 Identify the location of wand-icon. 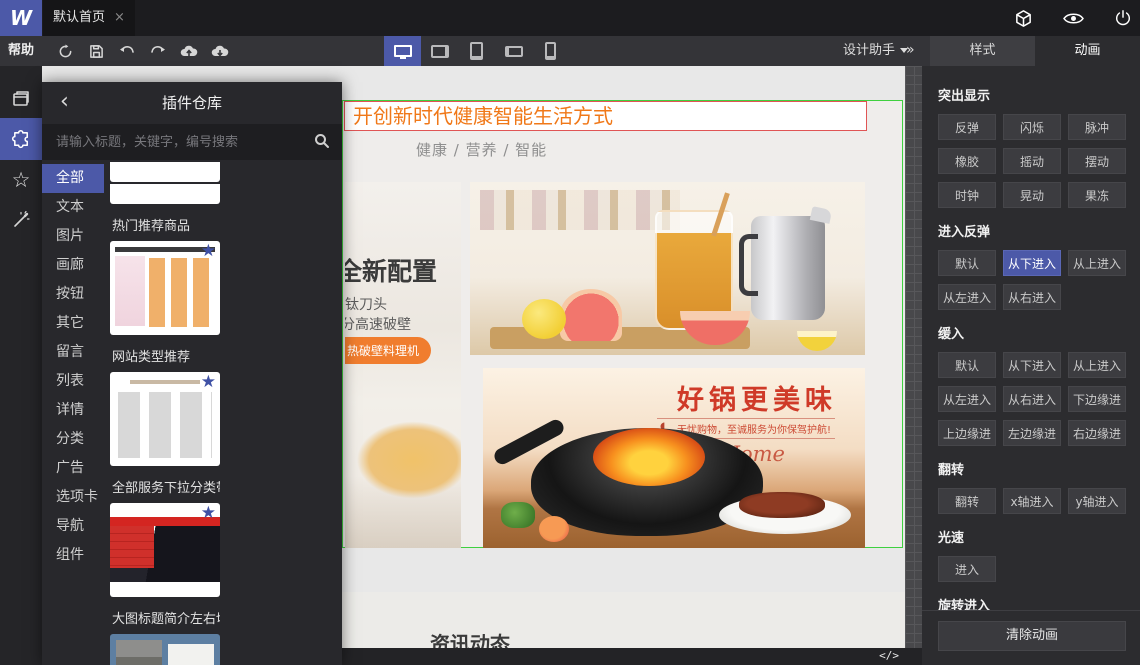
(22, 218).